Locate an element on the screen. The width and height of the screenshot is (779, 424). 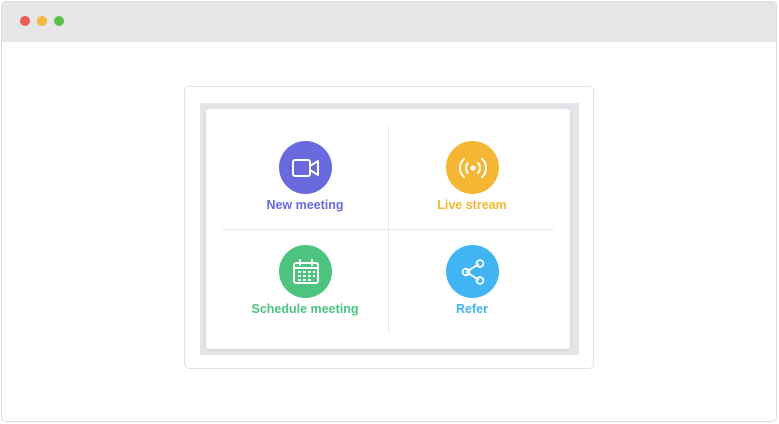
new-meeting-icon-circle is located at coordinates (305, 167).